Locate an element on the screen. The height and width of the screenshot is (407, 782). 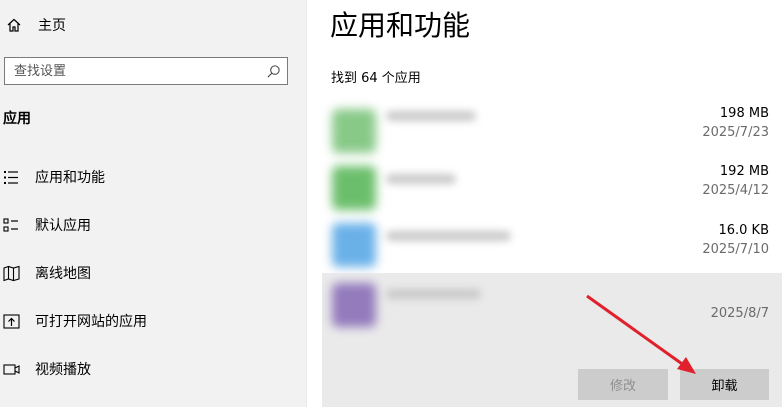
sidebar-item-label: 可打开网站的应用 is located at coordinates (91, 322).